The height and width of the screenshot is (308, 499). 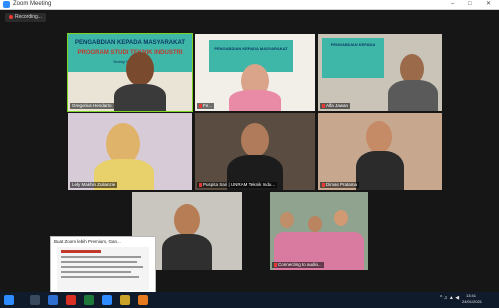 What do you see at coordinates (35, 300) in the screenshot?
I see `search-icon` at bounding box center [35, 300].